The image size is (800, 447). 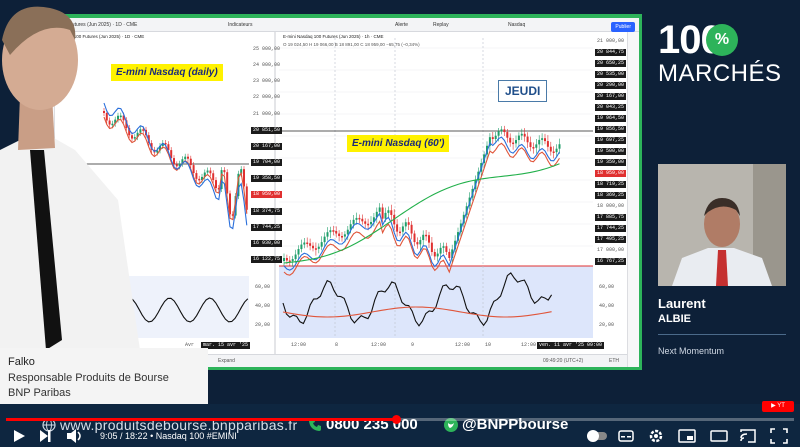 I want to click on price-axis-label: 20 844,75, so click(x=611, y=52).